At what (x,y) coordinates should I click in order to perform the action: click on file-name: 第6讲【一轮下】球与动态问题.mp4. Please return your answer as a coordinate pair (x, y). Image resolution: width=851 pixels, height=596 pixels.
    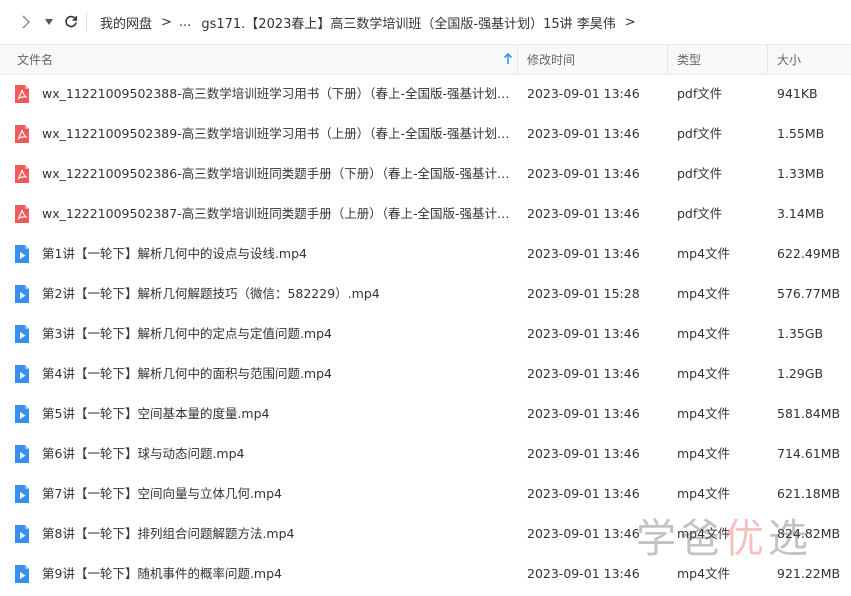
    Looking at the image, I should click on (143, 453).